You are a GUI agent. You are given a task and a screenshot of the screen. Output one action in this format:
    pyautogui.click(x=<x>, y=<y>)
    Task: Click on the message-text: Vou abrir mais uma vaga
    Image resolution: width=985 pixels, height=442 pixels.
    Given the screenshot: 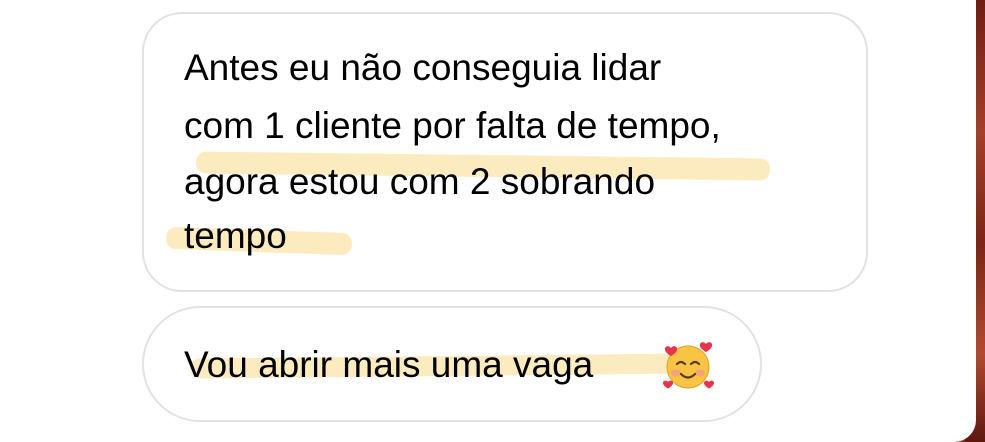 What is the action you would take?
    pyautogui.click(x=389, y=364)
    